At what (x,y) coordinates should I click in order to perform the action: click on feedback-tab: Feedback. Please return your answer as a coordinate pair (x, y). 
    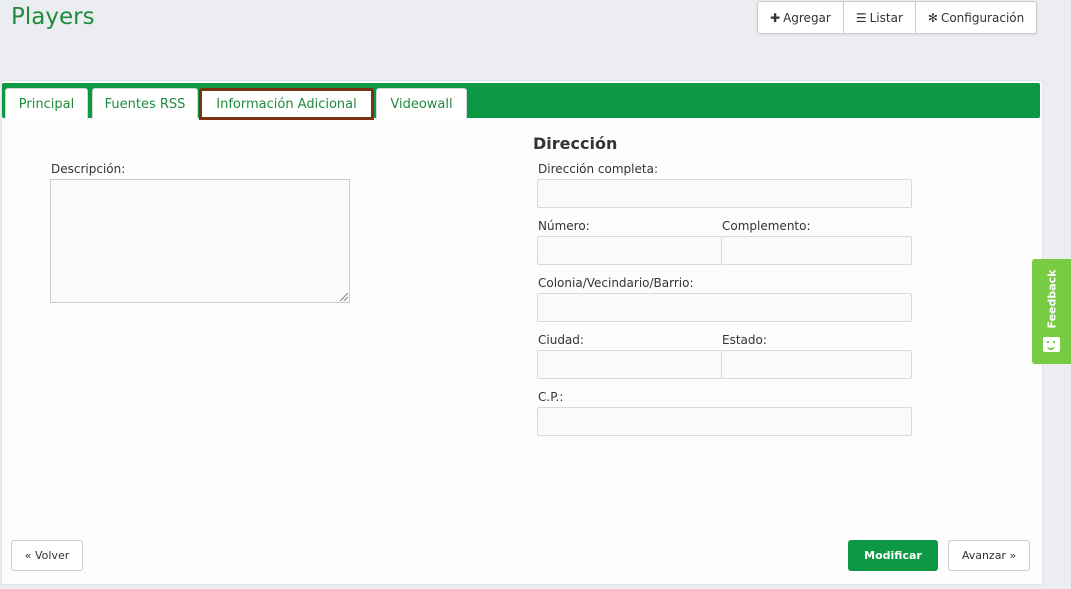
    Looking at the image, I should click on (1051, 311).